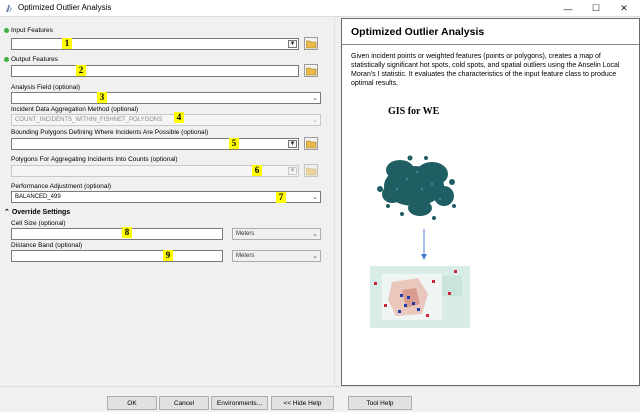 This screenshot has width=640, height=412. I want to click on distance-band-units-value: Meters, so click(245, 256).